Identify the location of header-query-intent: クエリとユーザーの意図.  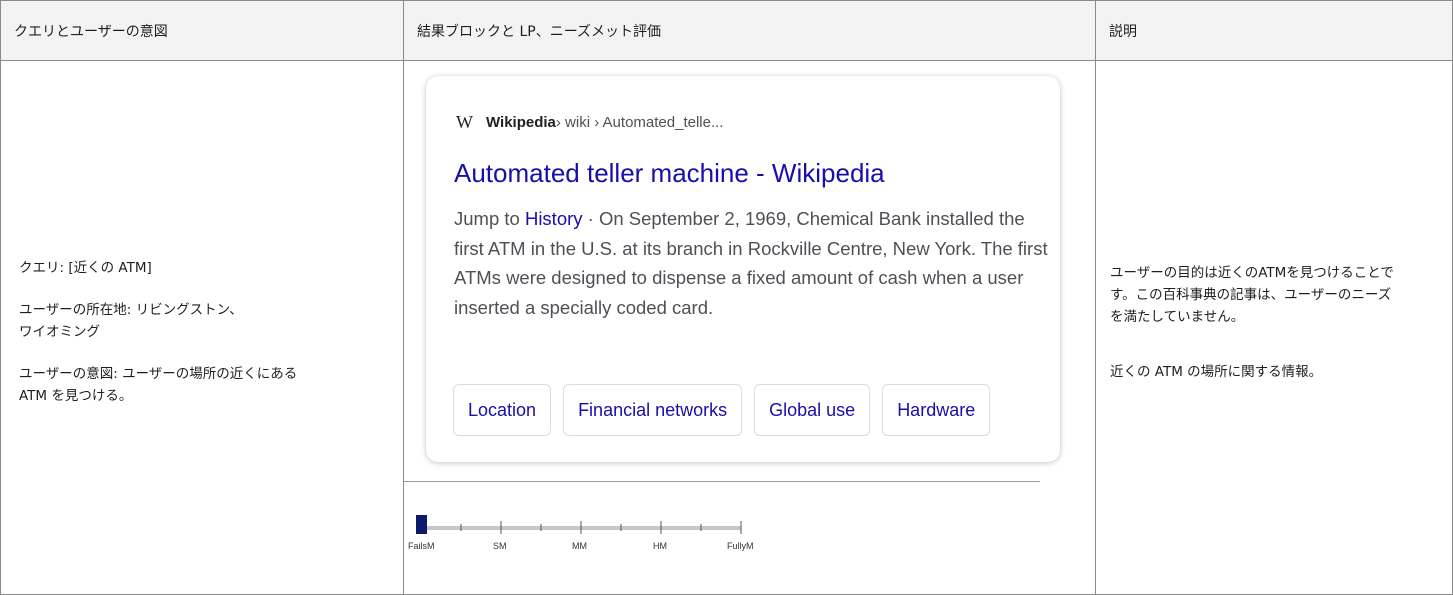
(202, 30).